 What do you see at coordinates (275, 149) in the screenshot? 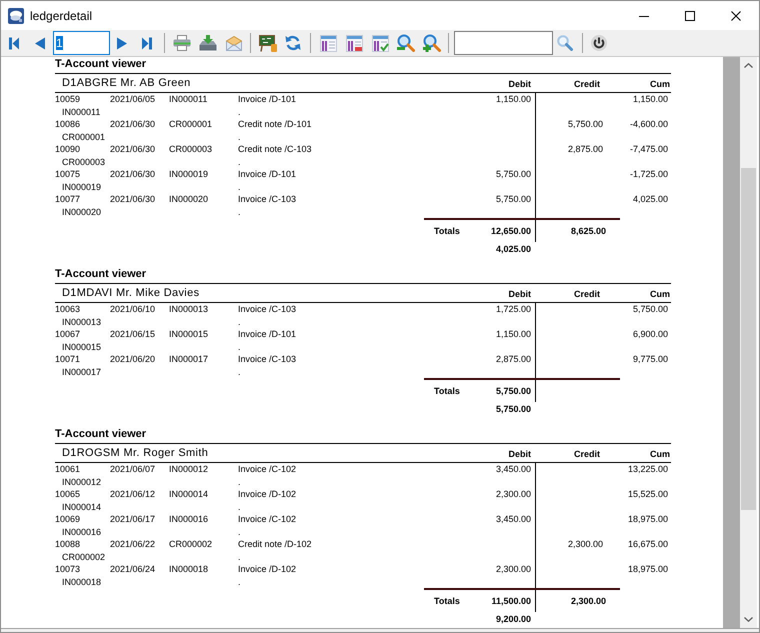
I see `entry-description: Credit note /C-103` at bounding box center [275, 149].